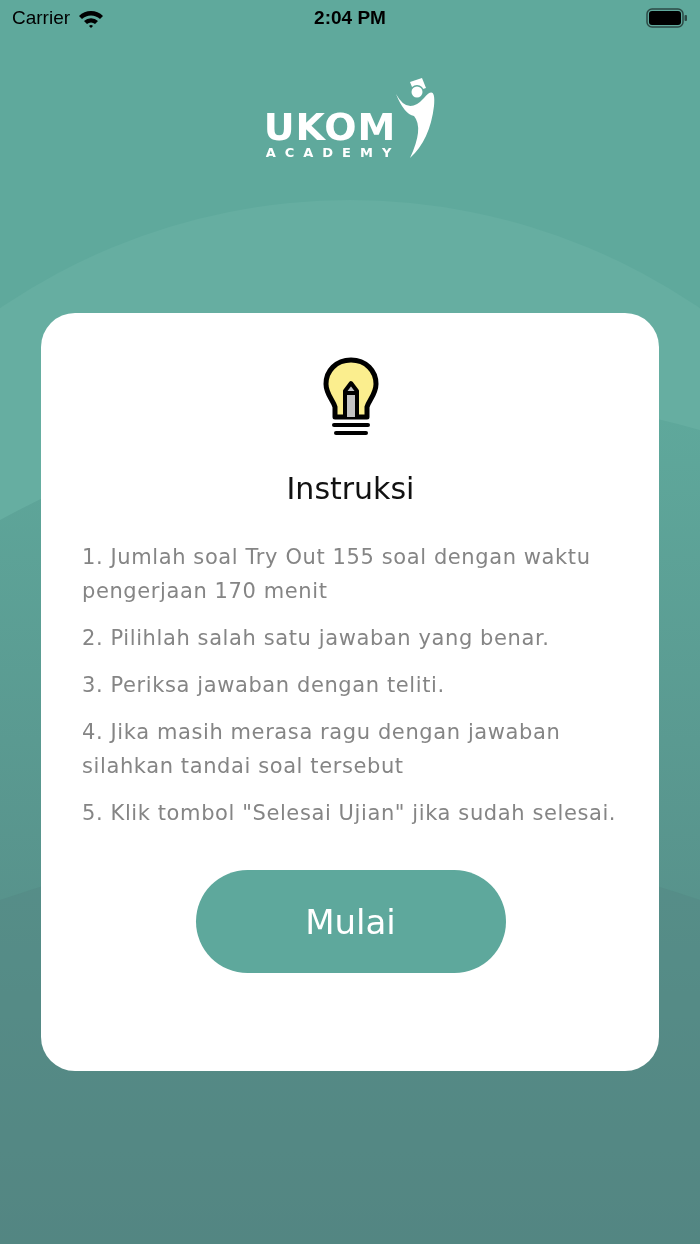 This screenshot has width=700, height=1244. What do you see at coordinates (337, 574) in the screenshot?
I see `instruction-text: 1. Jumlah soal Try Out 155 soal dengan waktu pengerjaan 170 menit` at bounding box center [337, 574].